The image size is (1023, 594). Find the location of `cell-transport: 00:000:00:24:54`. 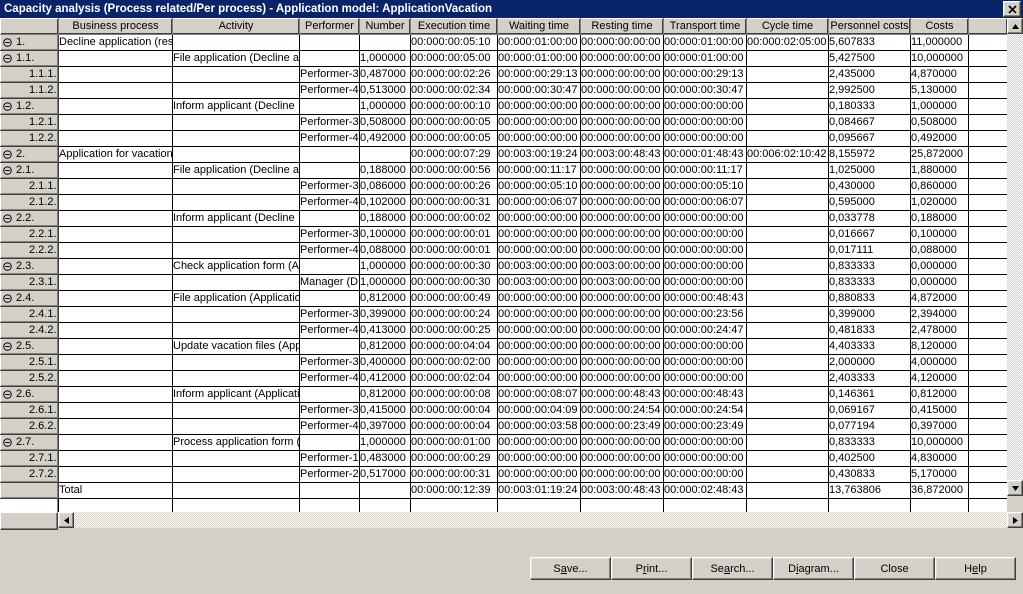

cell-transport: 00:000:00:24:54 is located at coordinates (705, 410).